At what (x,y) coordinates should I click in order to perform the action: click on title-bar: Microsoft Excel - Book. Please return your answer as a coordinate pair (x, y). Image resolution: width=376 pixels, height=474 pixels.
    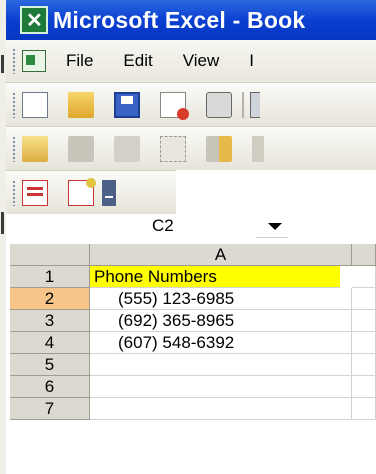
    Looking at the image, I should click on (191, 20).